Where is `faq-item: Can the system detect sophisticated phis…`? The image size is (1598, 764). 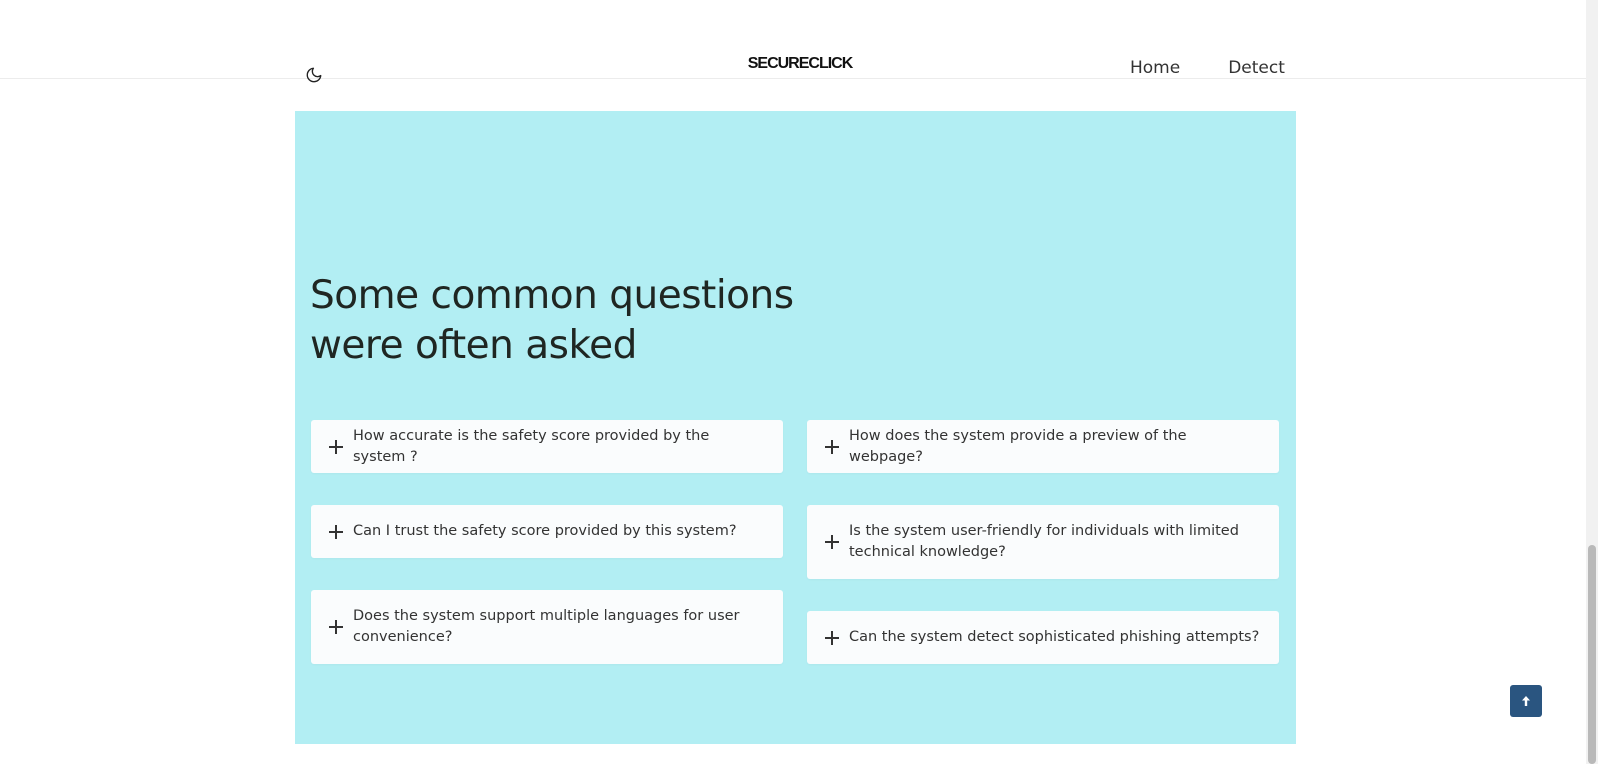 faq-item: Can the system detect sophisticated phis… is located at coordinates (1043, 637).